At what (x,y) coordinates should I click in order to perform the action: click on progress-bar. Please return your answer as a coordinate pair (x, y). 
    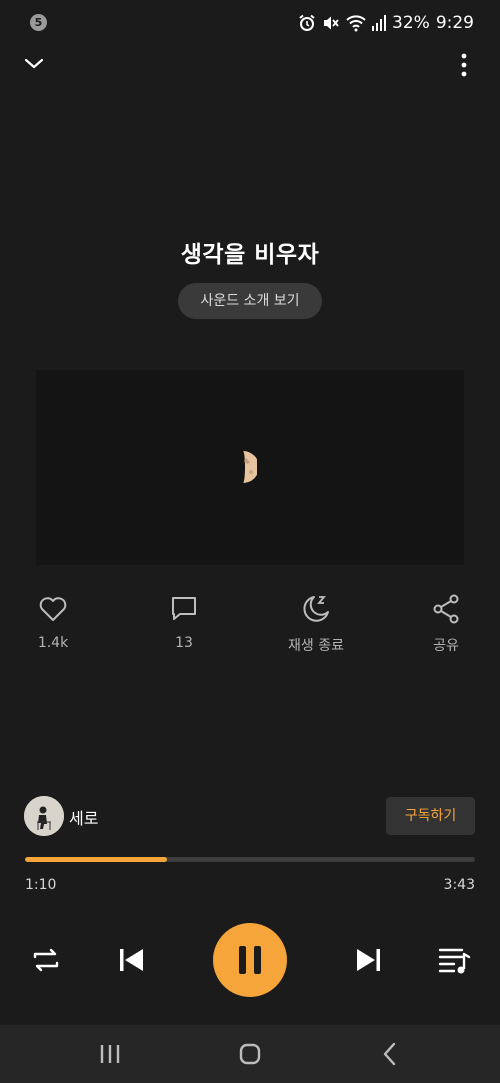
    Looking at the image, I should click on (250, 859).